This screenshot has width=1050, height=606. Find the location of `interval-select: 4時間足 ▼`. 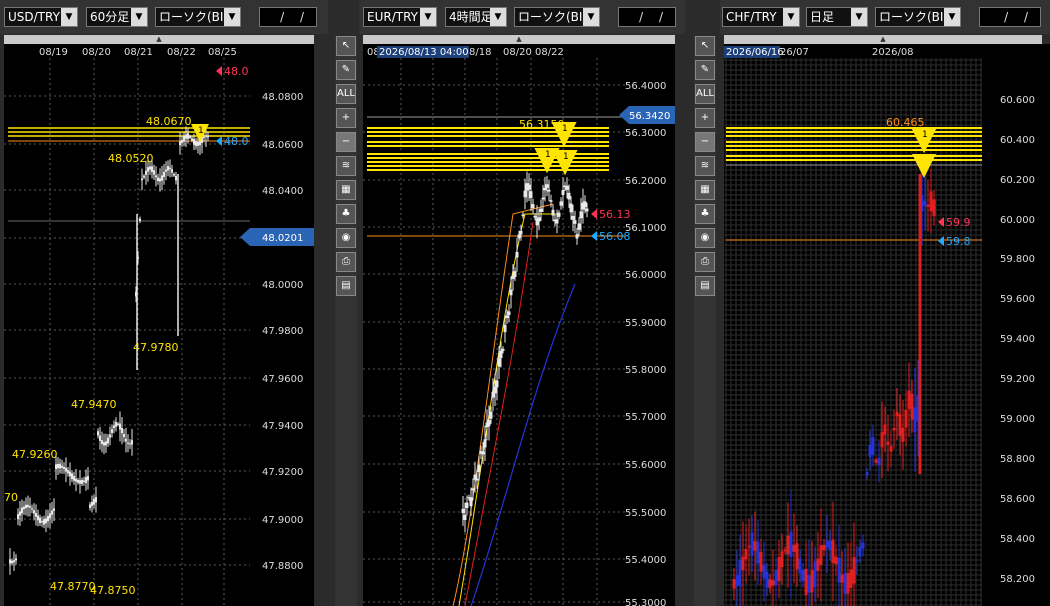

interval-select: 4時間足 ▼ is located at coordinates (476, 17).